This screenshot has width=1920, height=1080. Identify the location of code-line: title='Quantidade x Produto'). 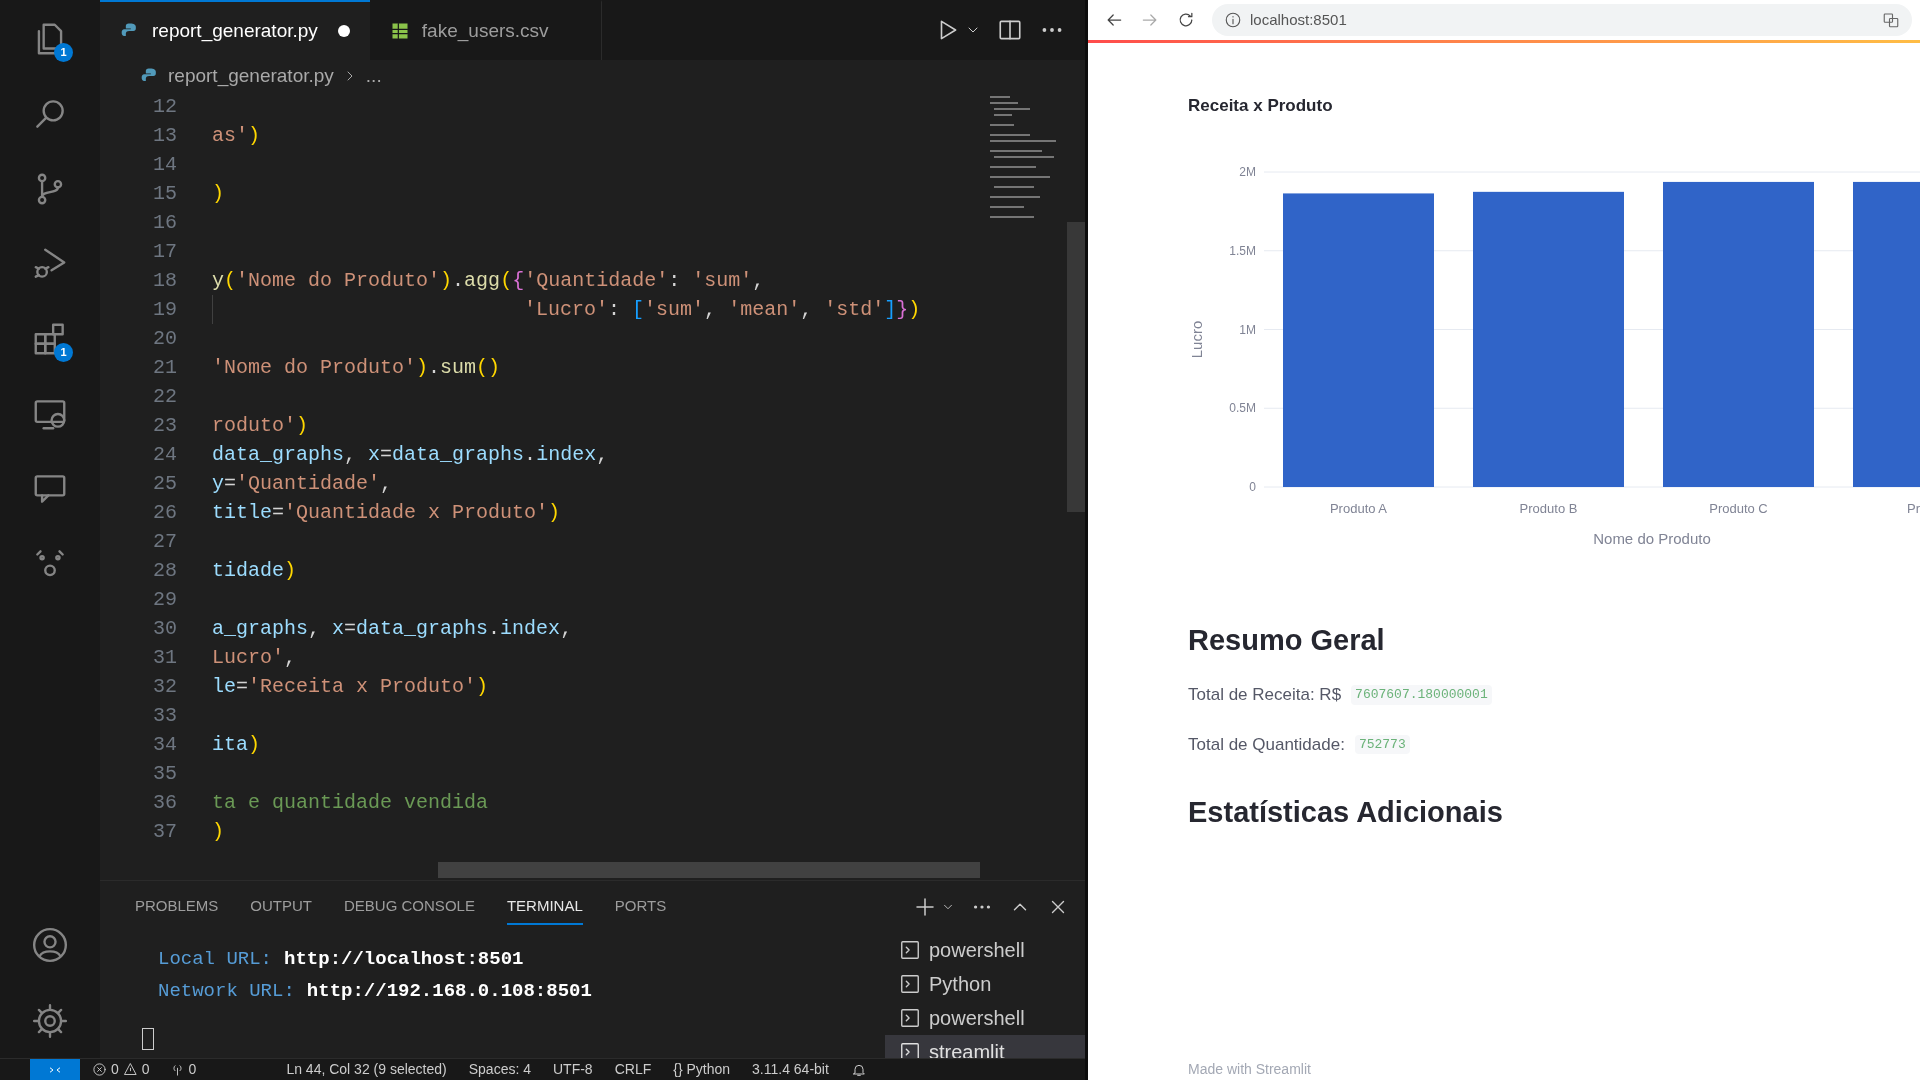
(386, 512).